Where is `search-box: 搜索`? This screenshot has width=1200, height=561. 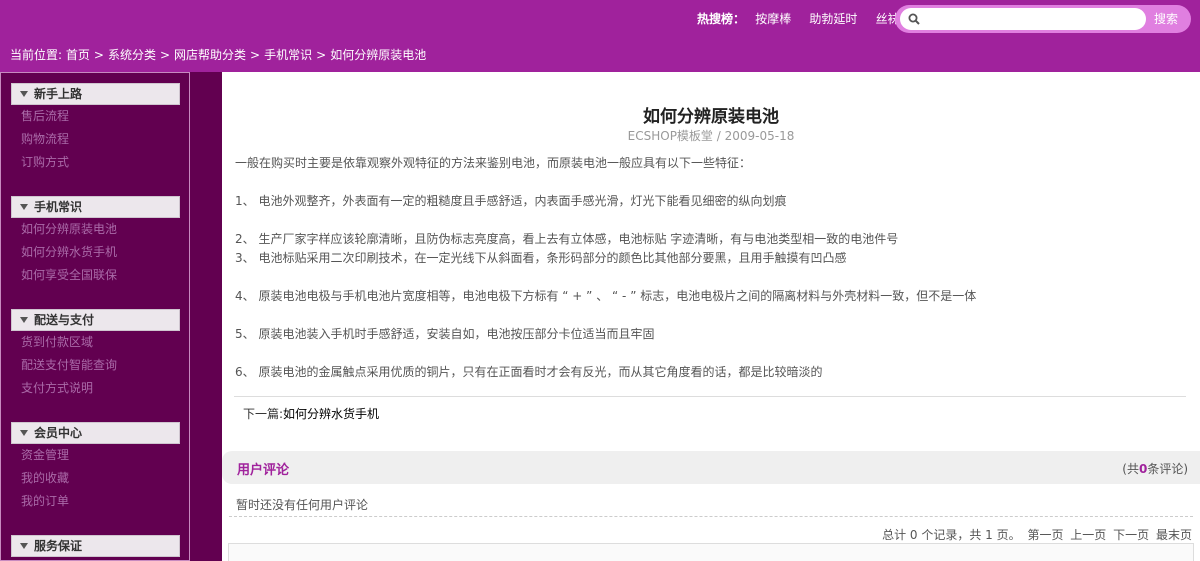 search-box: 搜索 is located at coordinates (1043, 19).